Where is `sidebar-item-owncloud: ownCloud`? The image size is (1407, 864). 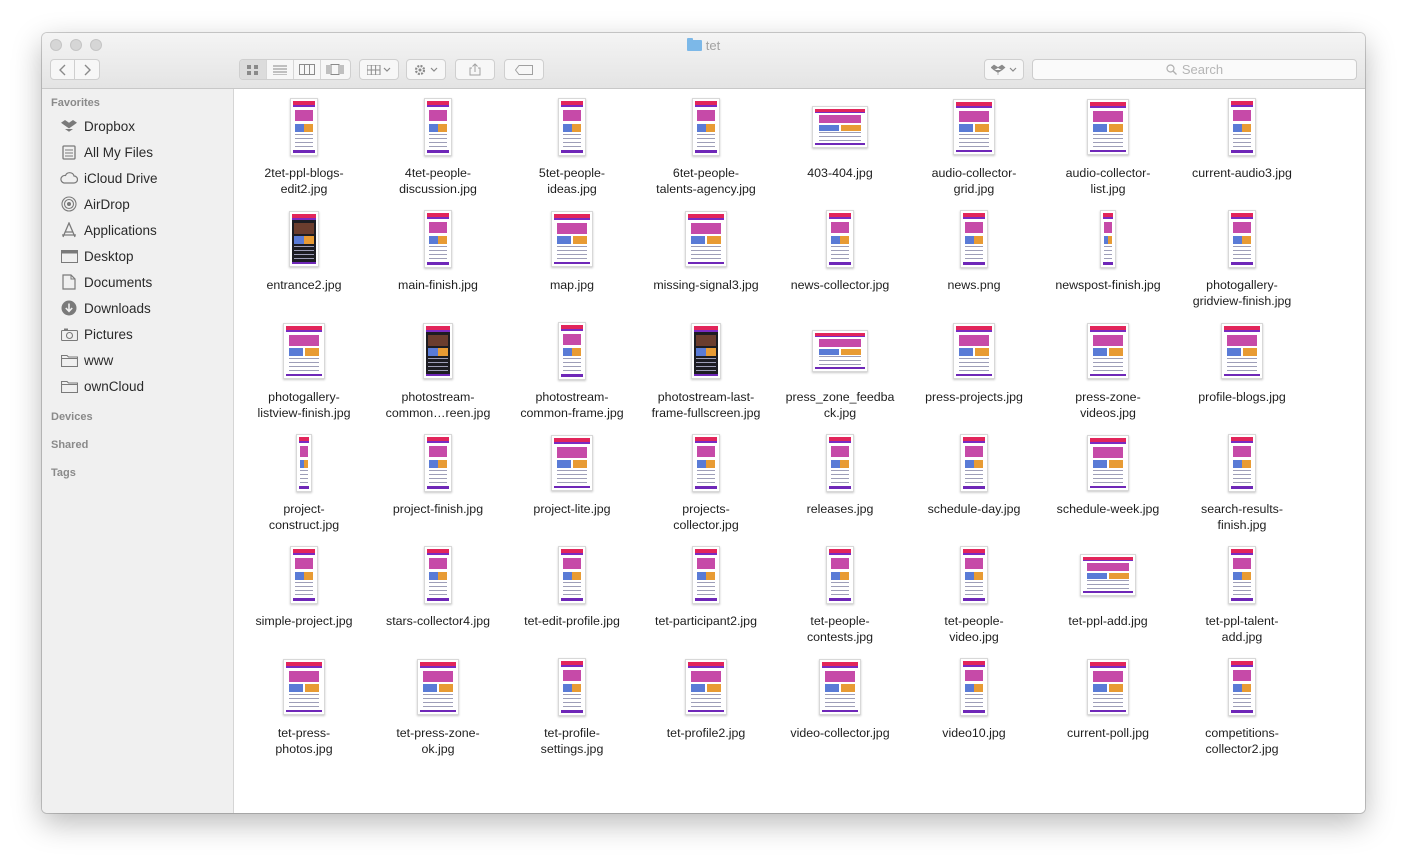 sidebar-item-owncloud: ownCloud is located at coordinates (138, 386).